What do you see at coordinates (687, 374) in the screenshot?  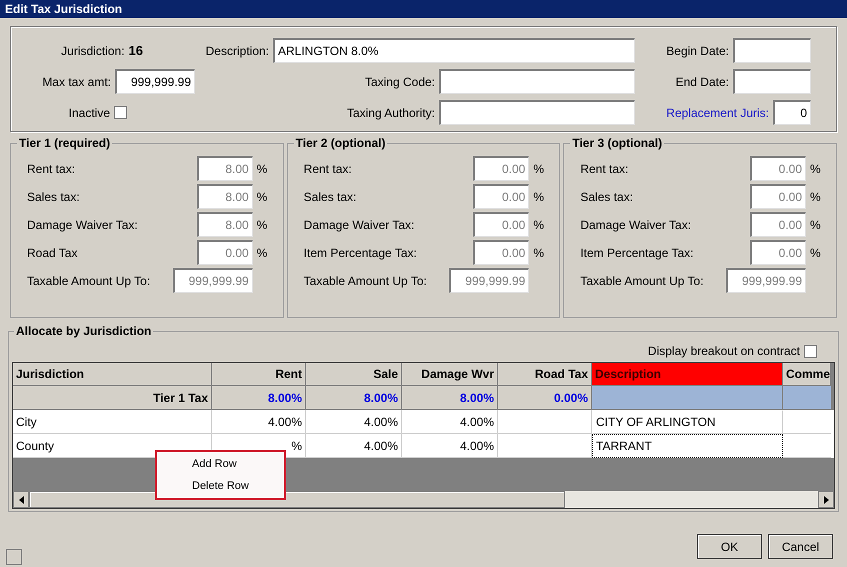 I see `column-header: Description` at bounding box center [687, 374].